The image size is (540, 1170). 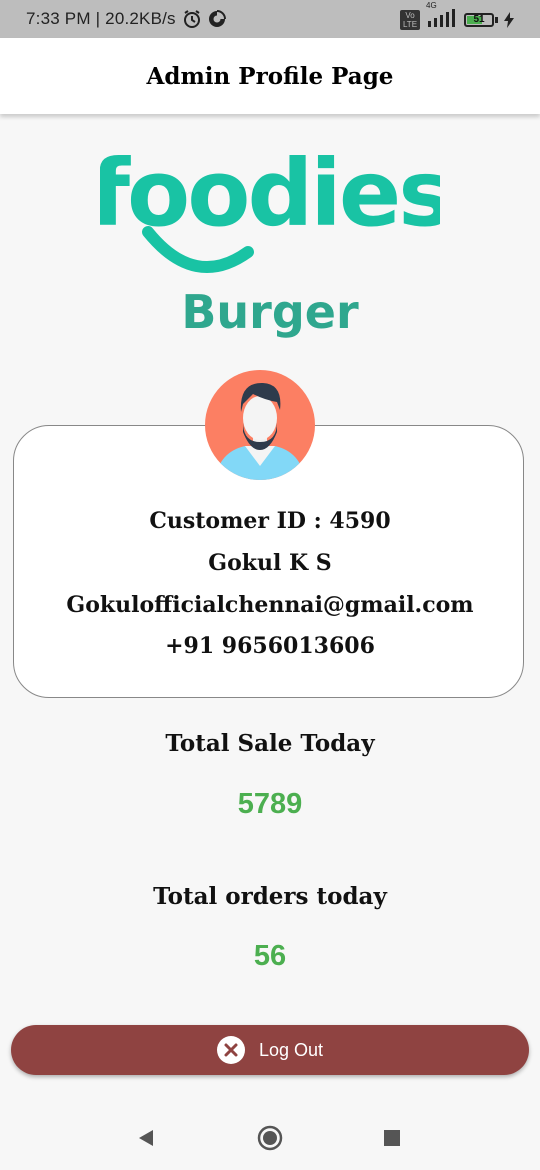 I want to click on total-orders-label: Total orders today, so click(x=270, y=896).